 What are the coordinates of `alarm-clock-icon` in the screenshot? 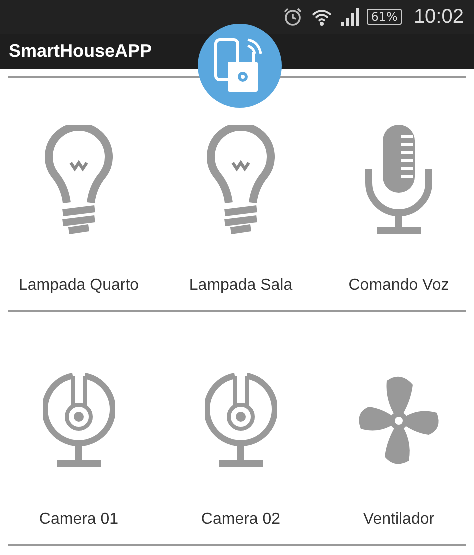 It's located at (293, 17).